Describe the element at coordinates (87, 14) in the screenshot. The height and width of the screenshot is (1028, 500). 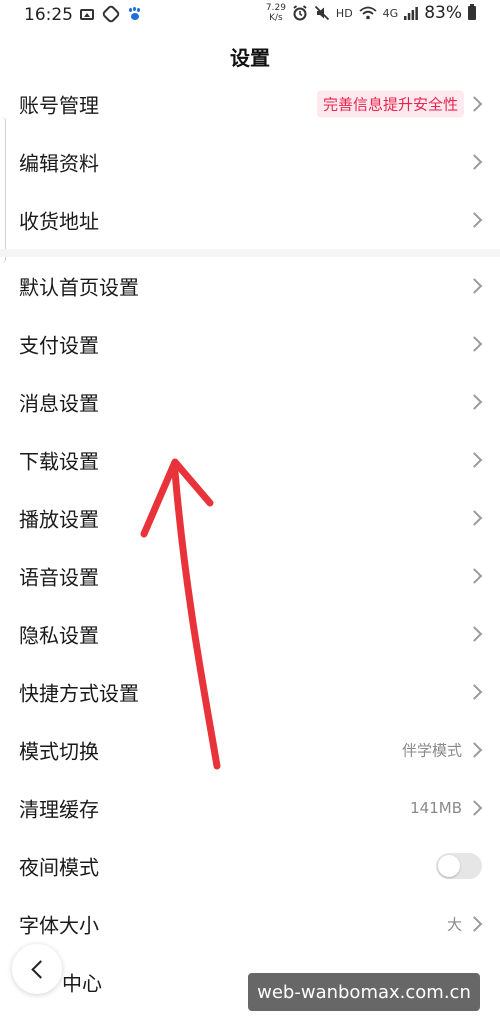
I see `image-notification-icon` at that location.